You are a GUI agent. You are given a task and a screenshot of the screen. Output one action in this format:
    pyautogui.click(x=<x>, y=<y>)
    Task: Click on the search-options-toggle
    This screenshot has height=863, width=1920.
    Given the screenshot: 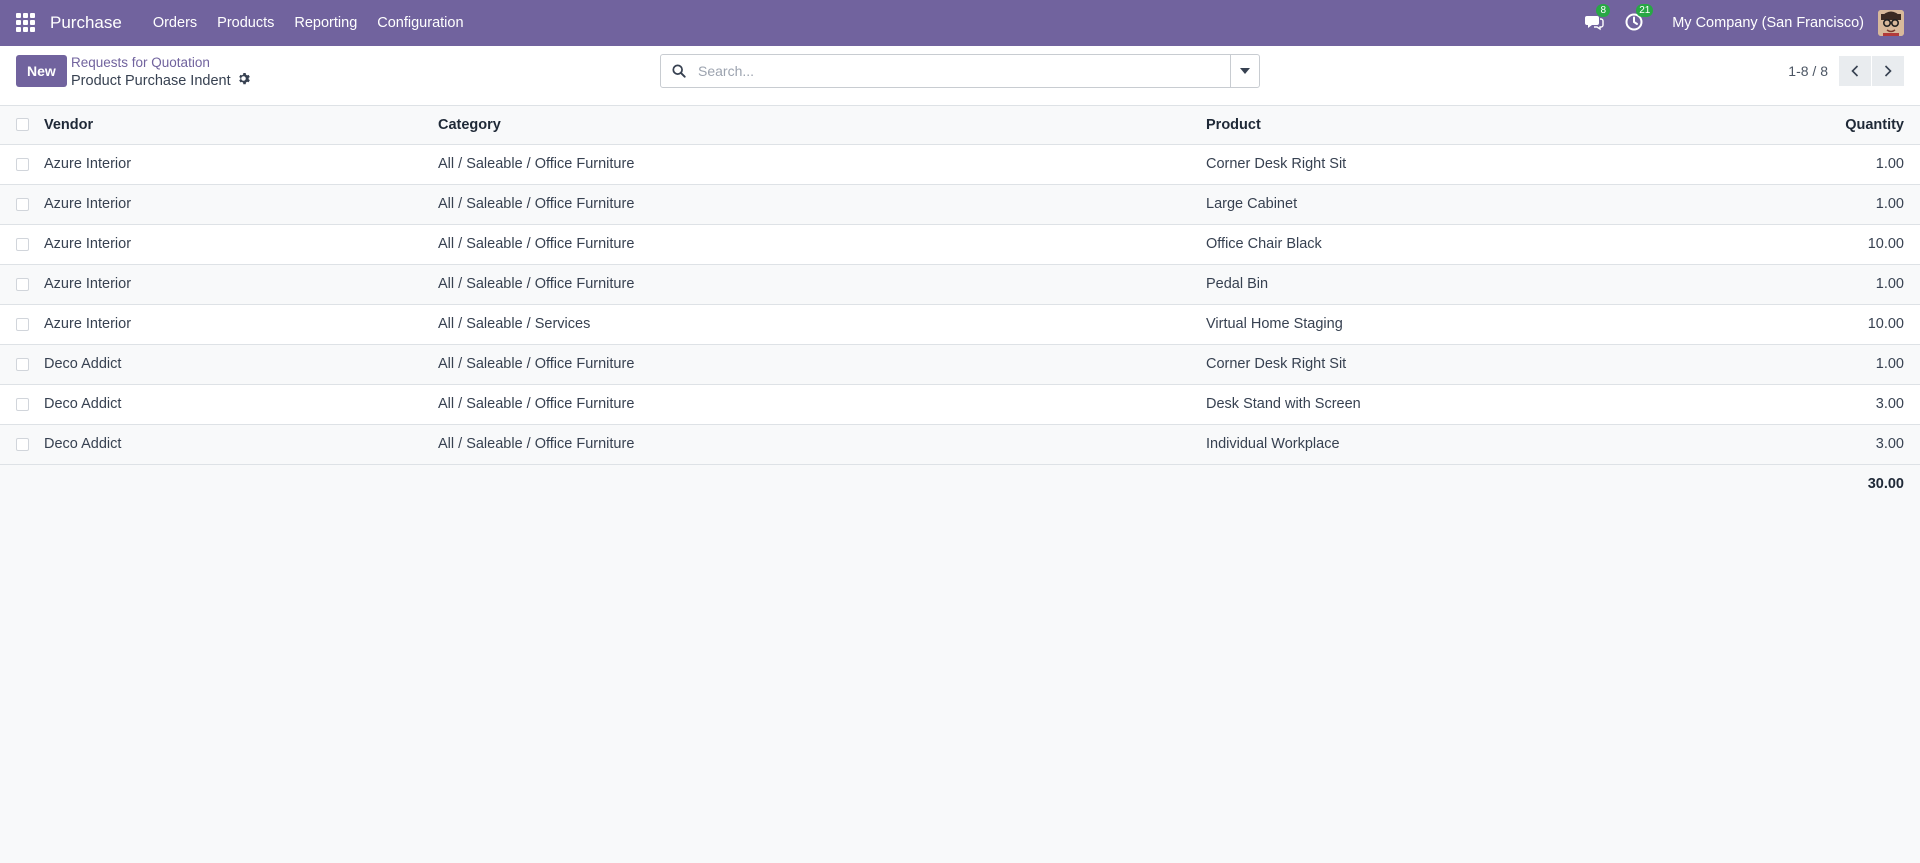 What is the action you would take?
    pyautogui.click(x=1244, y=71)
    